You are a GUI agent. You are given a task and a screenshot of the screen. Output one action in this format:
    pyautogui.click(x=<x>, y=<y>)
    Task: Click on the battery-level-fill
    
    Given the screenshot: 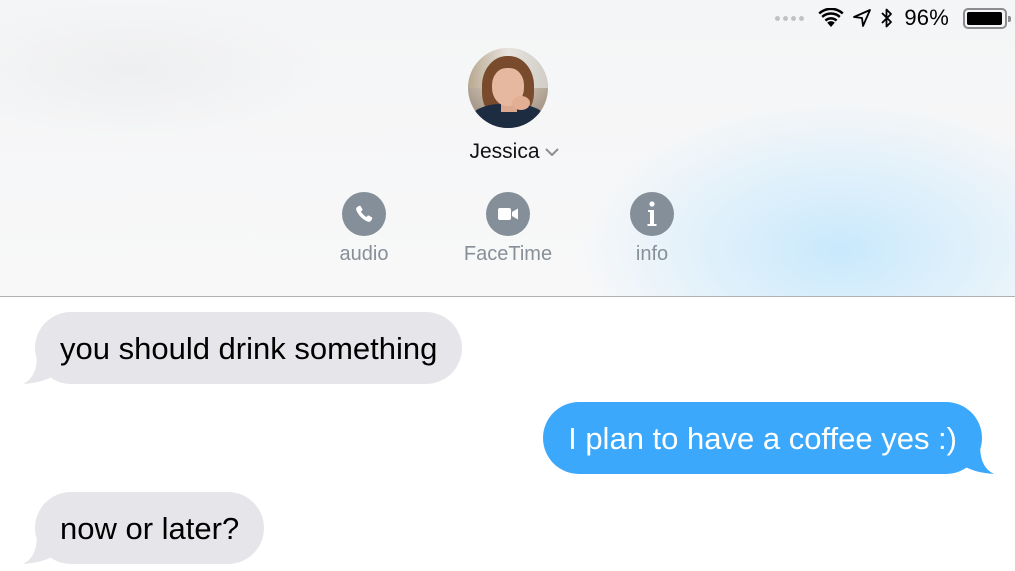 What is the action you would take?
    pyautogui.click(x=984, y=18)
    